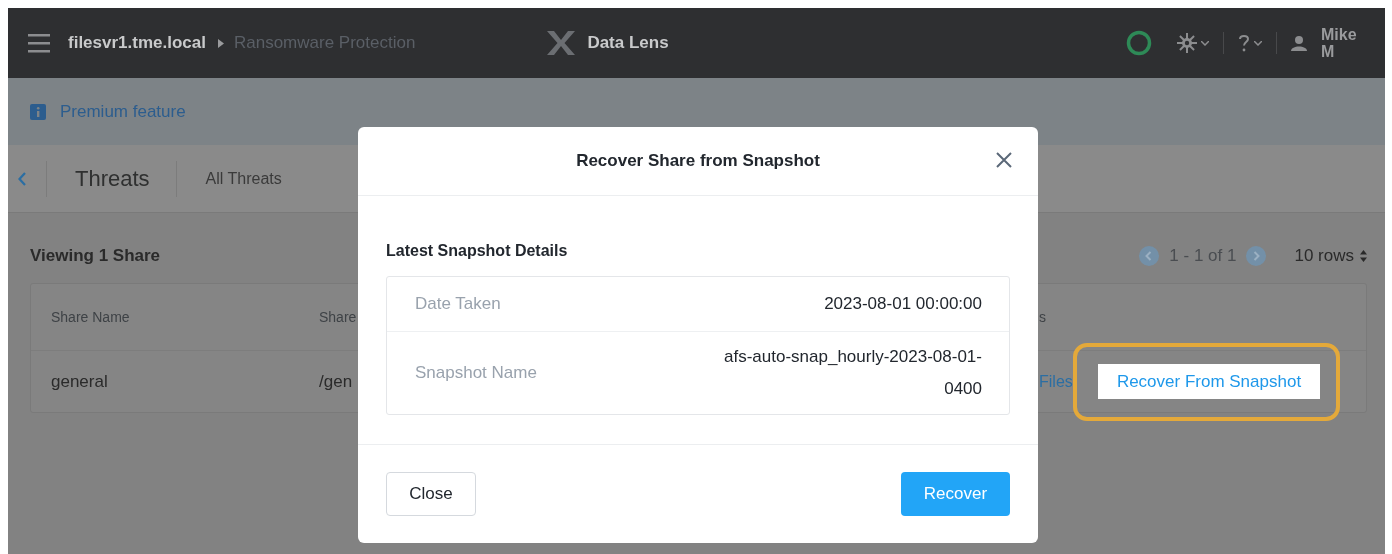 The height and width of the screenshot is (554, 1392). I want to click on close-button, so click(1004, 160).